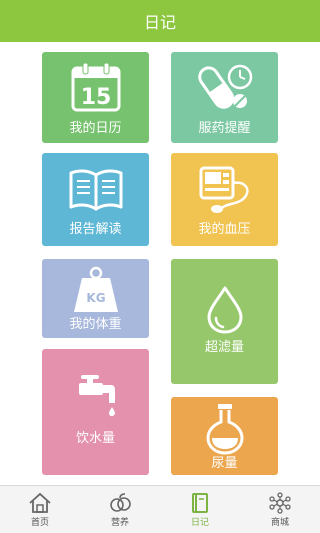  I want to click on tab-diary: 日记, so click(200, 509).